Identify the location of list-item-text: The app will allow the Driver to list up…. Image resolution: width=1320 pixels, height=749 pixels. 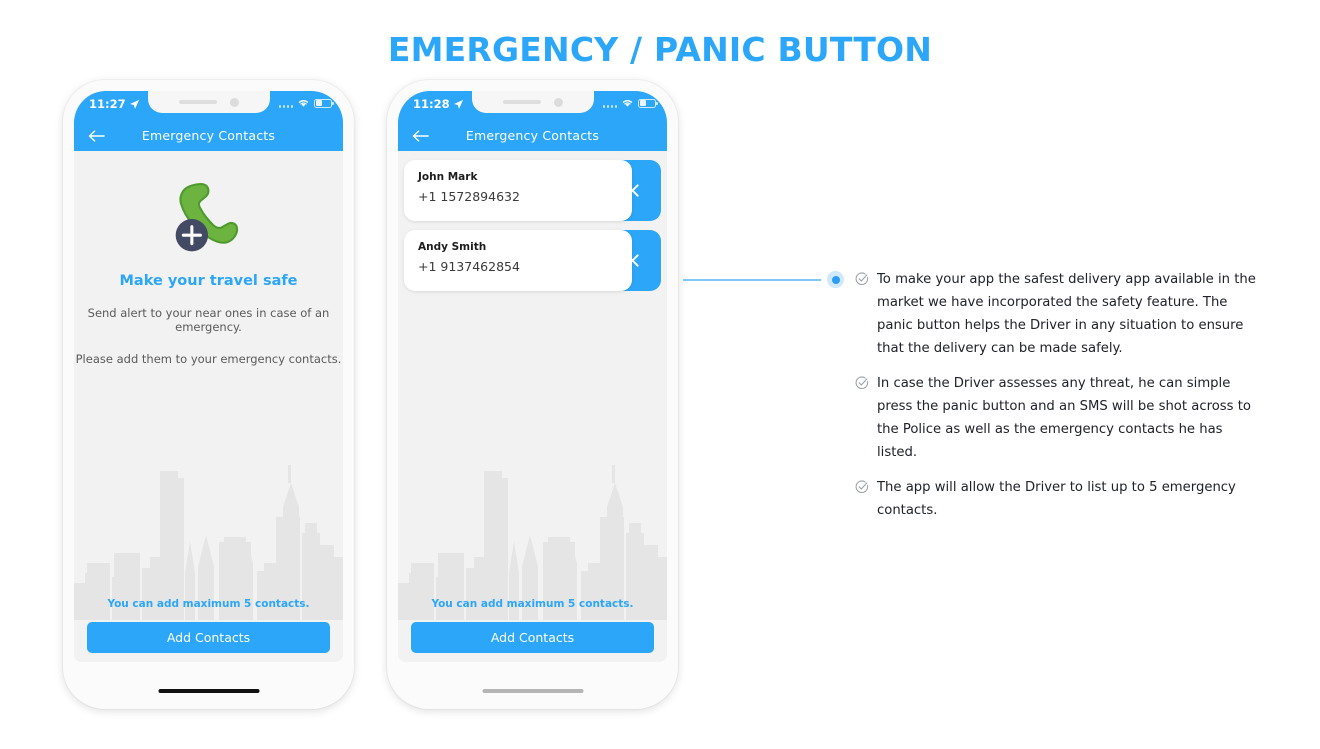
(1056, 499).